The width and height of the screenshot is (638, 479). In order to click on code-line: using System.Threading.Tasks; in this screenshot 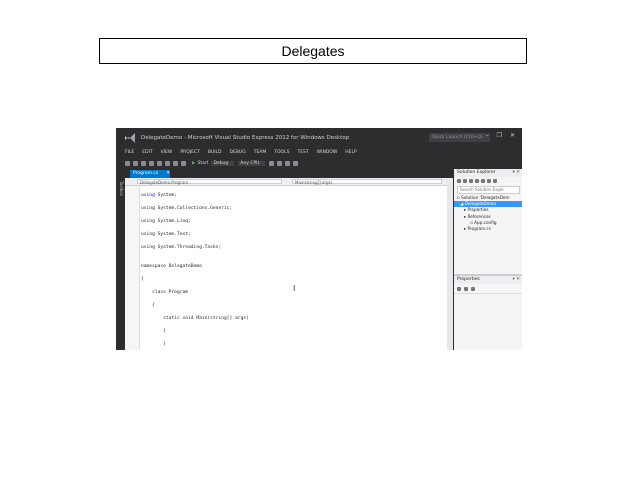, I will do `click(181, 247)`.